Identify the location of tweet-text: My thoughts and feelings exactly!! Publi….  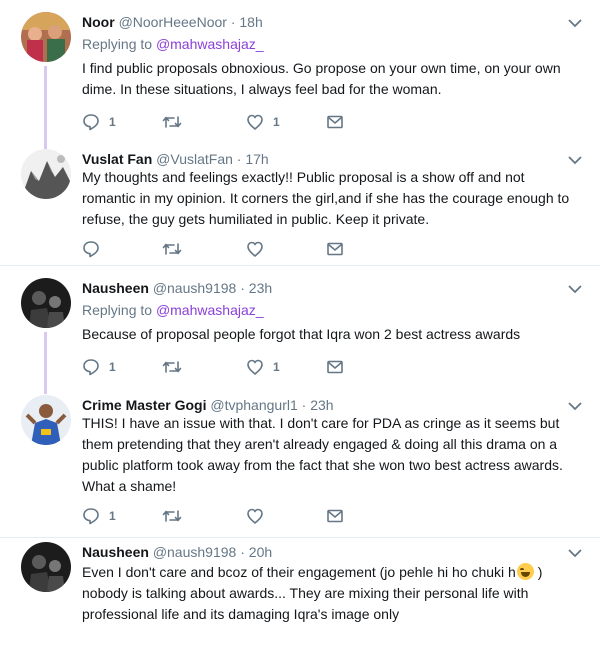
(326, 198).